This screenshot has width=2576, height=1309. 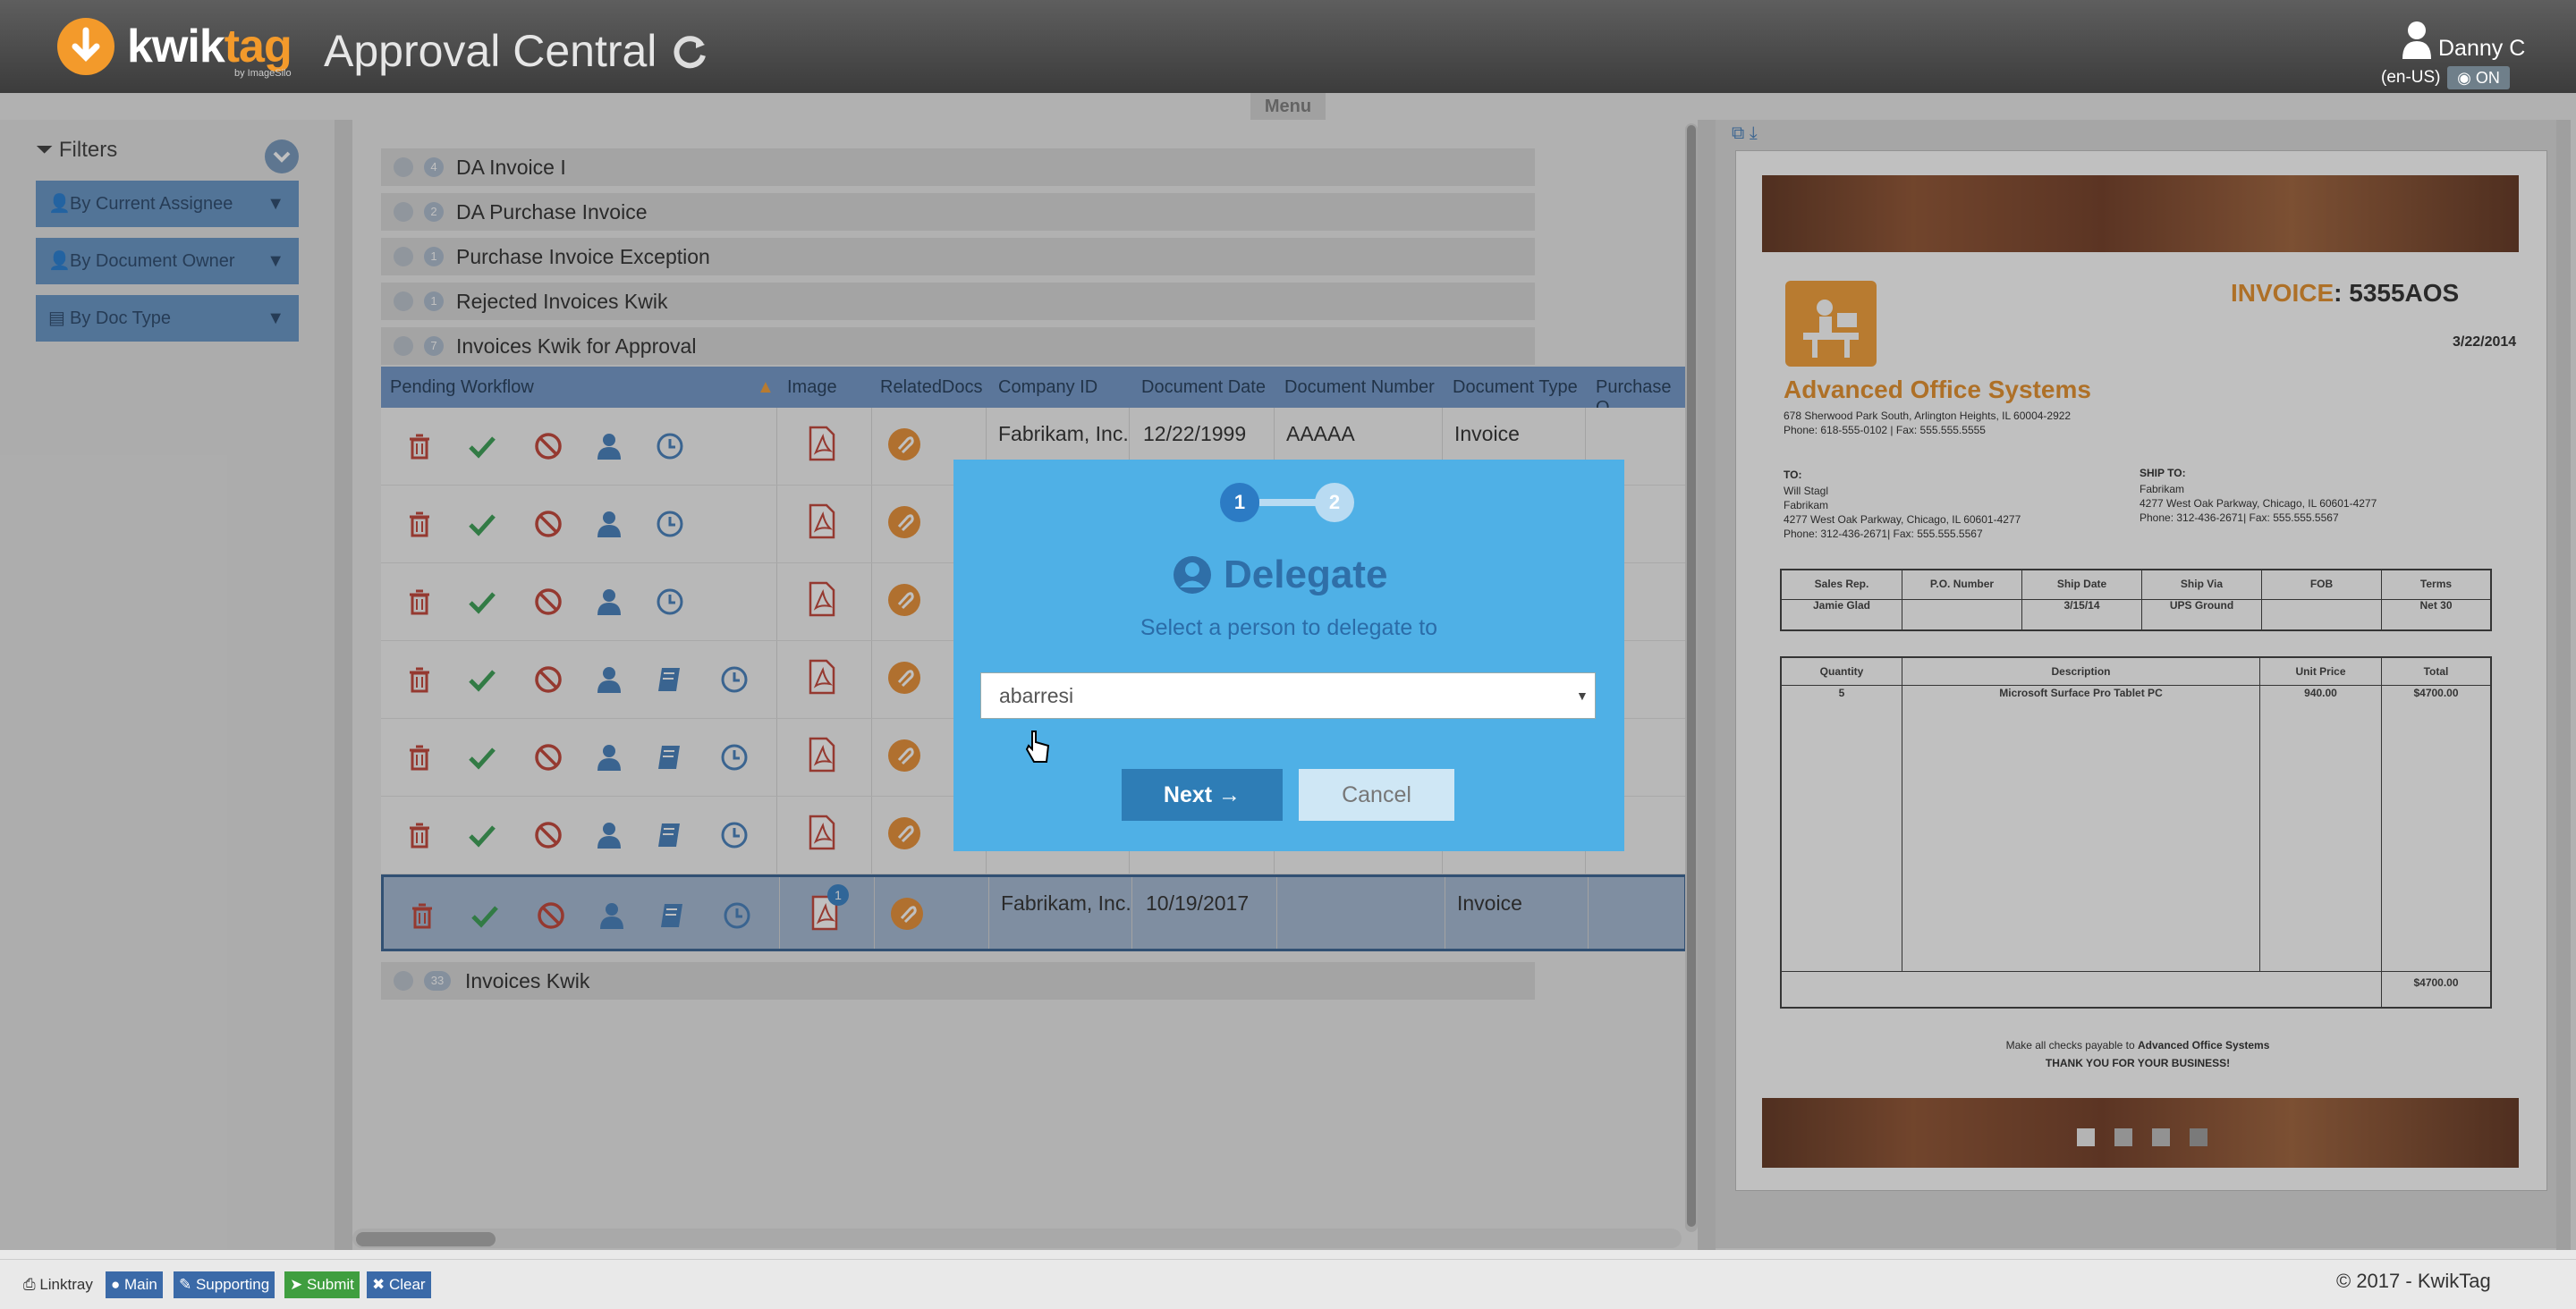 I want to click on clear-button: ✖ Clear, so click(x=399, y=1284).